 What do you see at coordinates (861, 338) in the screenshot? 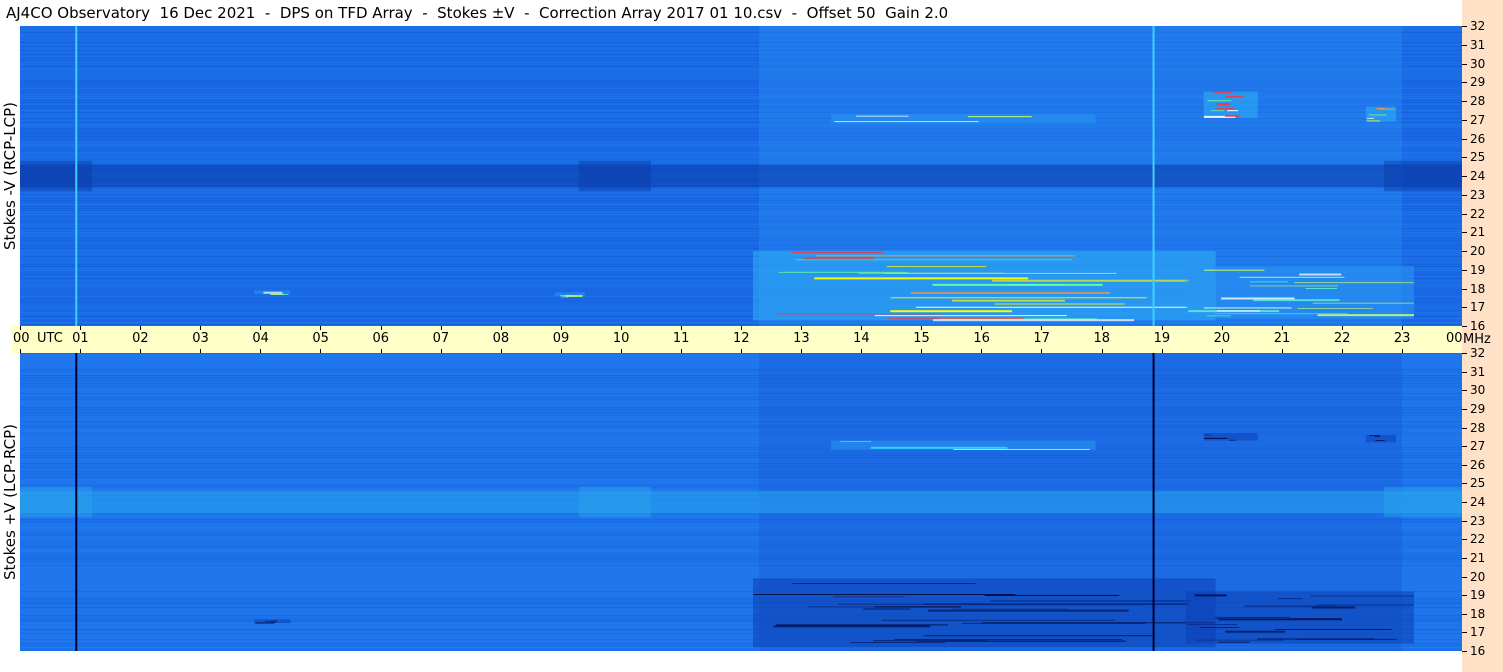
I see `time-tick-label: 14` at bounding box center [861, 338].